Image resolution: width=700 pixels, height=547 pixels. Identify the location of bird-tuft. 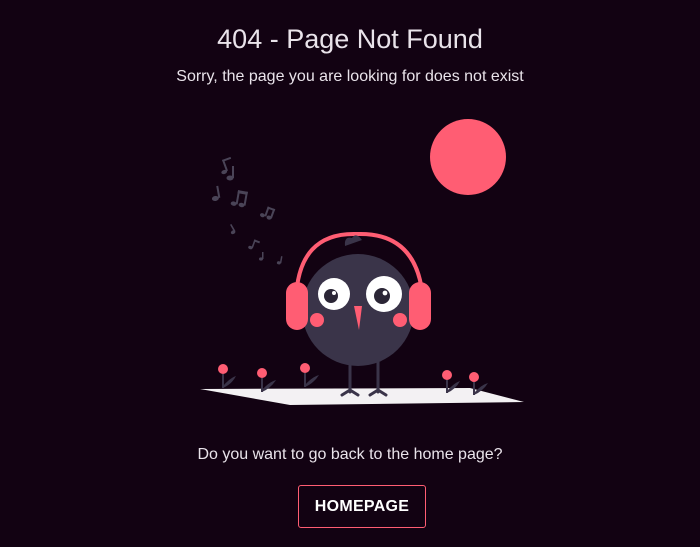
(353, 240).